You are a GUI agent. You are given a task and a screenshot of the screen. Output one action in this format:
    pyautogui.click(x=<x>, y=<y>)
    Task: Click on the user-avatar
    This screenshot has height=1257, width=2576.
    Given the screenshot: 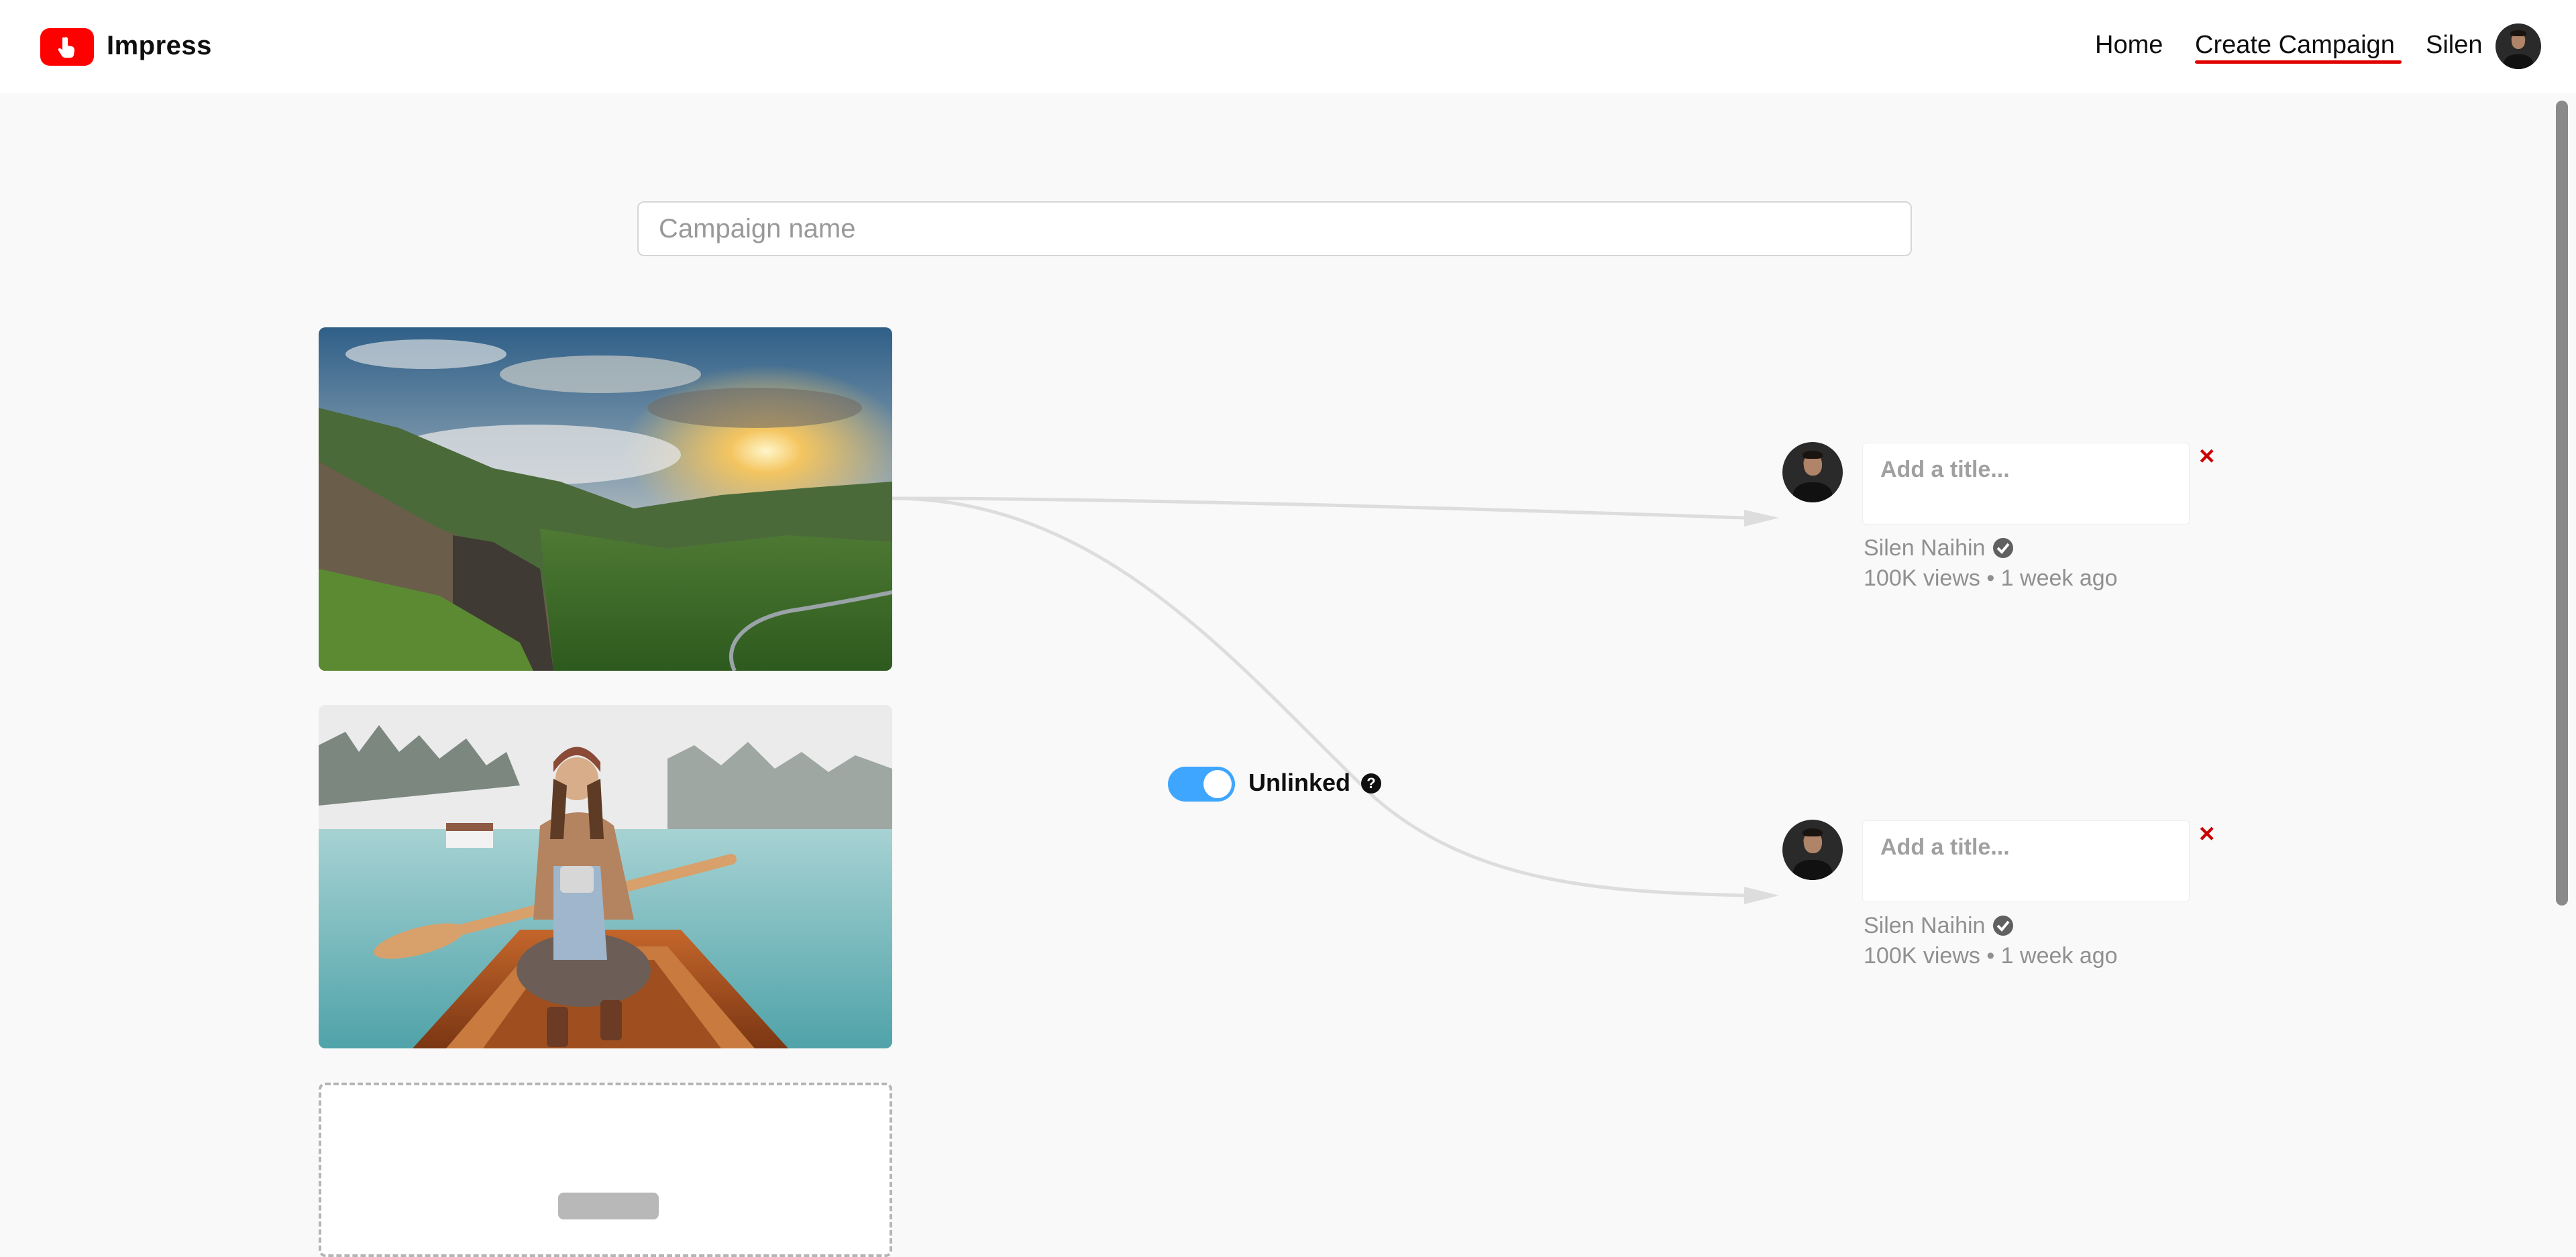 What is the action you would take?
    pyautogui.click(x=2518, y=46)
    